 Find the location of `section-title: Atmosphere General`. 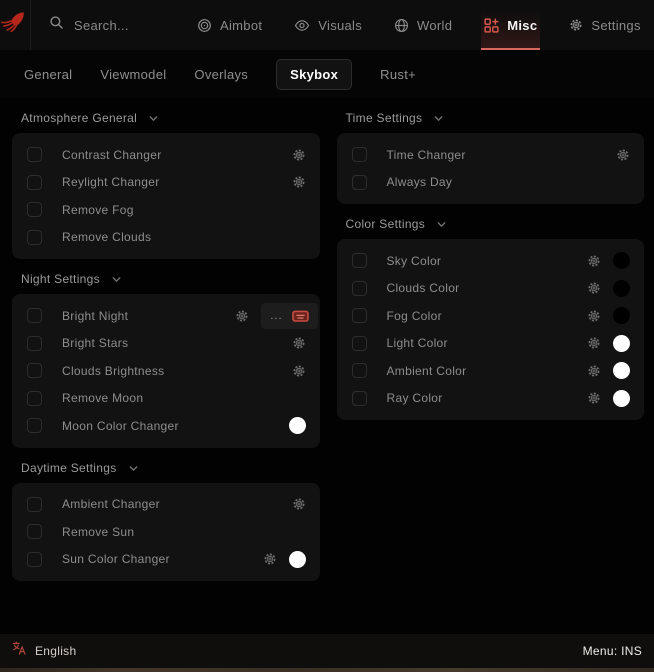

section-title: Atmosphere General is located at coordinates (79, 118).